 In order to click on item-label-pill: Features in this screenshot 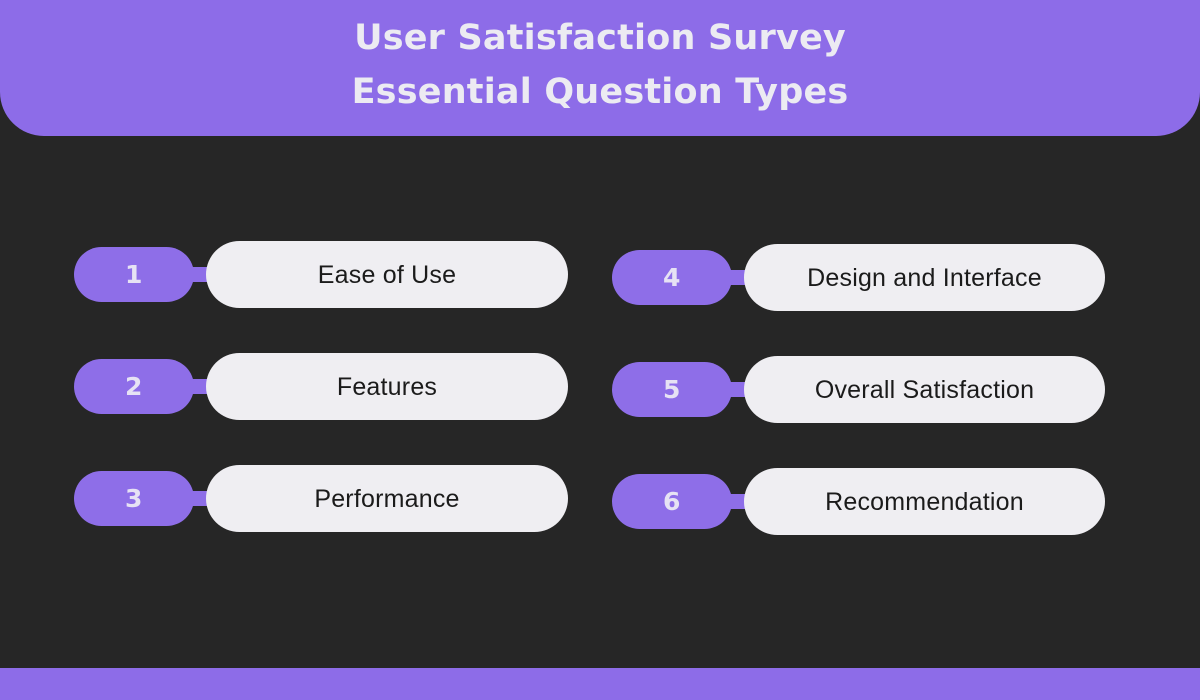, I will do `click(387, 386)`.